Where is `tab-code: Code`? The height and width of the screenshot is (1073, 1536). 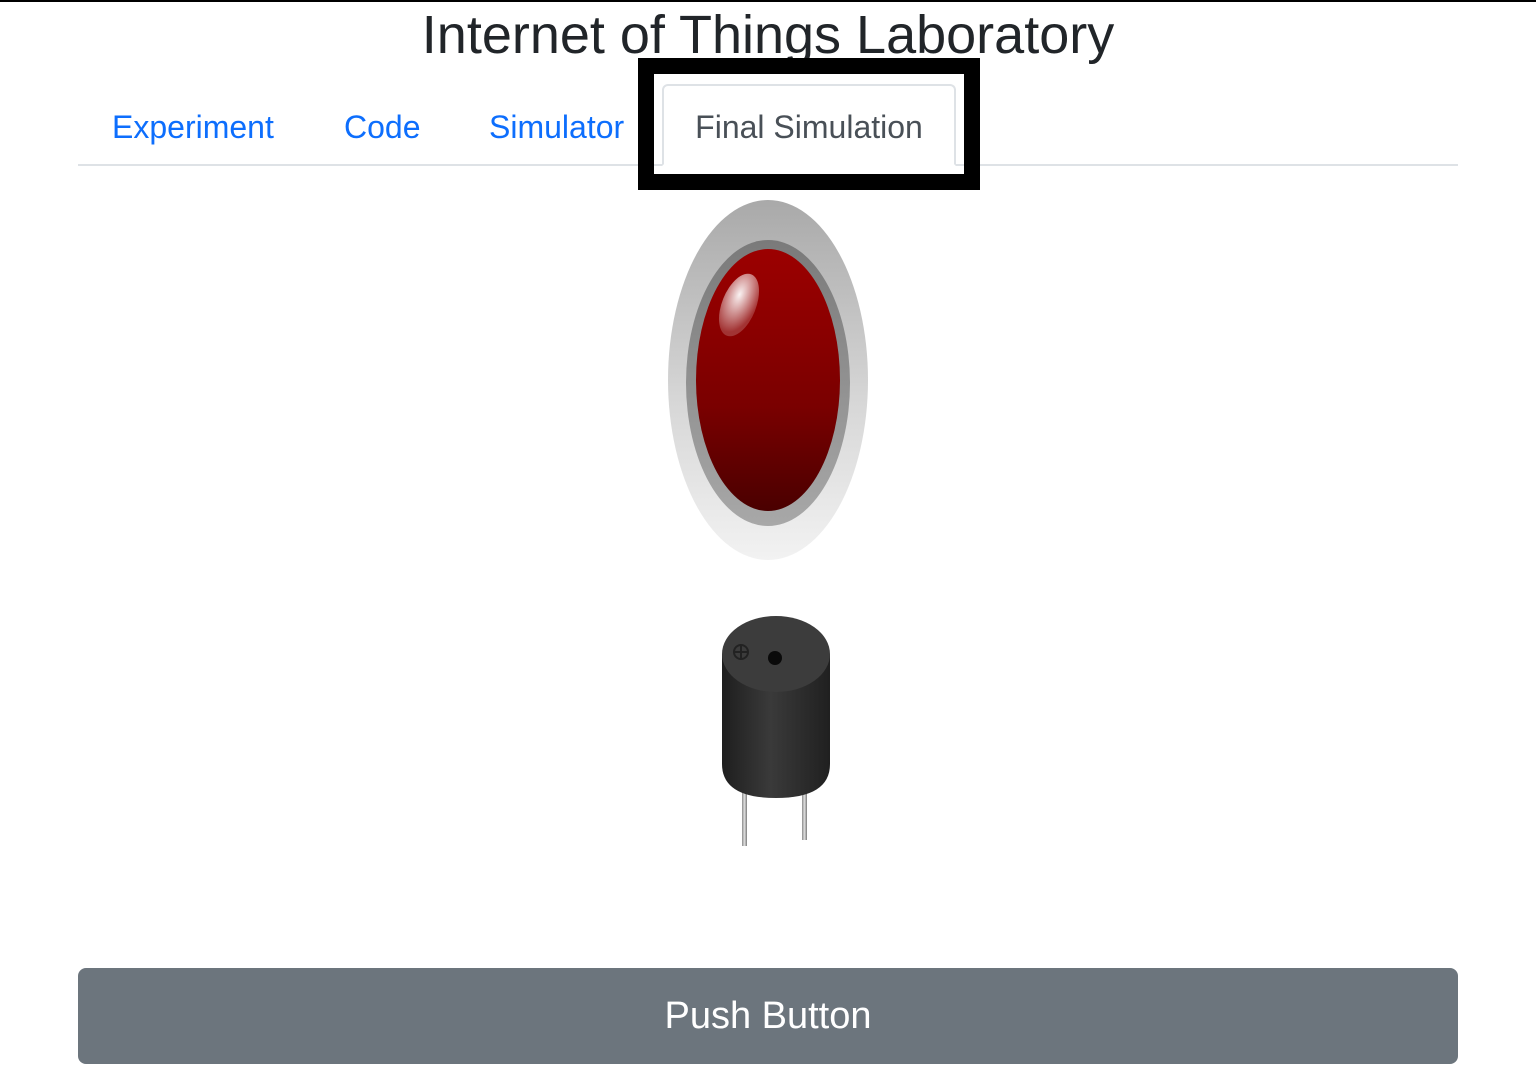
tab-code: Code is located at coordinates (382, 125).